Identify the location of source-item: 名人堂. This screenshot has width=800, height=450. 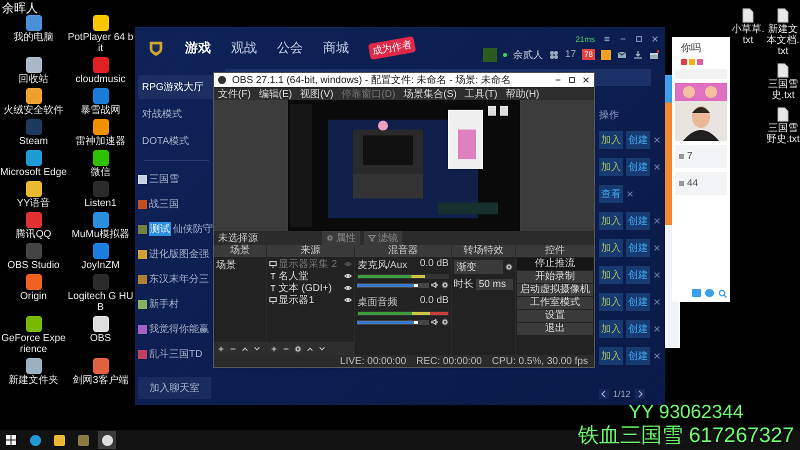
(310, 276).